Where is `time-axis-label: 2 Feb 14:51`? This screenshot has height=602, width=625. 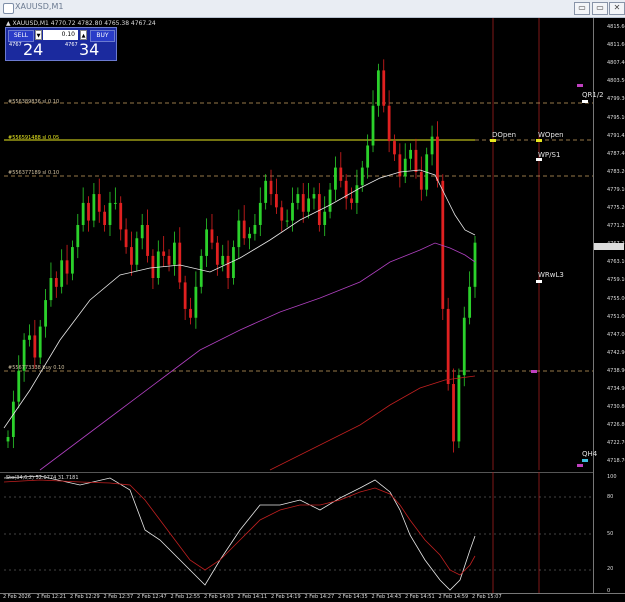 time-axis-label: 2 Feb 14:51 is located at coordinates (420, 597).